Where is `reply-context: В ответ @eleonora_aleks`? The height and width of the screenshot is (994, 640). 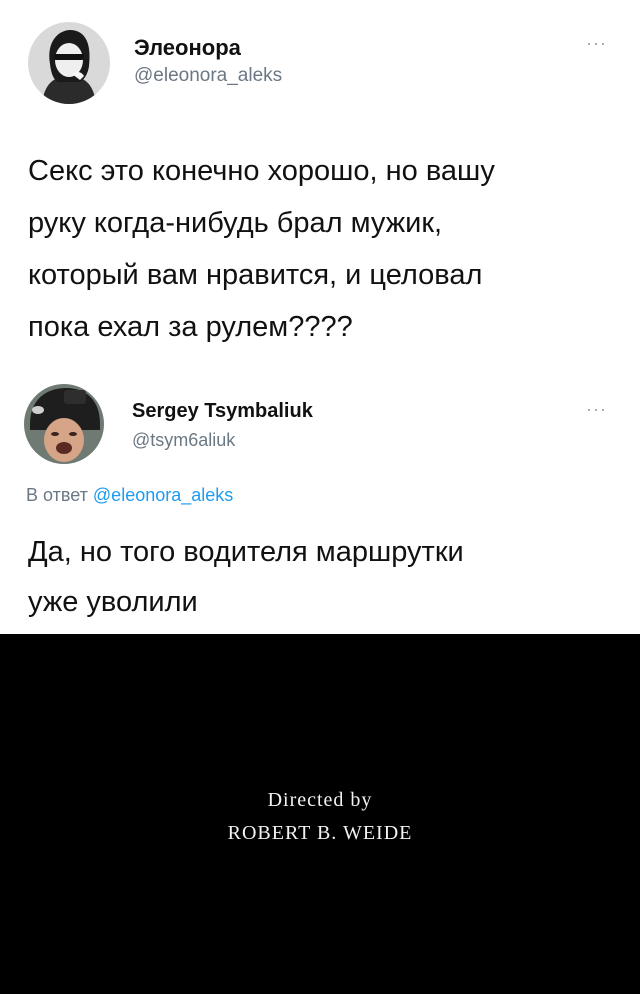 reply-context: В ответ @eleonora_aleks is located at coordinates (129, 495).